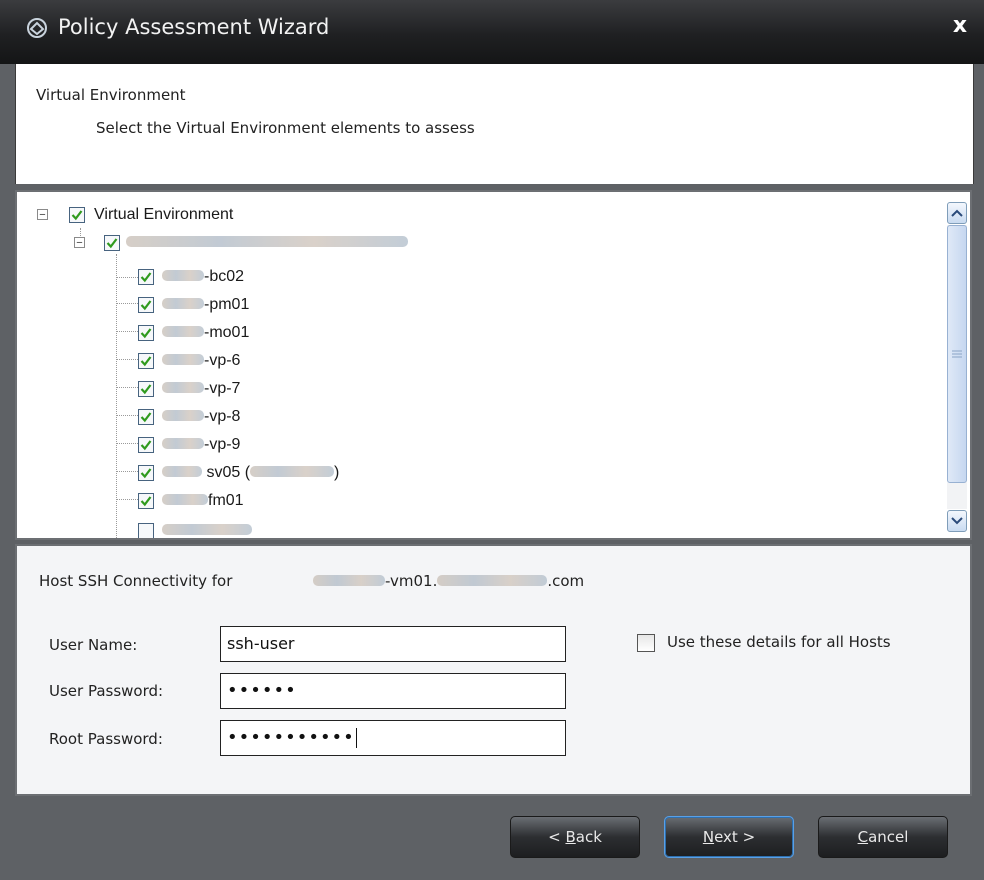 This screenshot has width=984, height=880. I want to click on back-label-mnemonic: B, so click(570, 837).